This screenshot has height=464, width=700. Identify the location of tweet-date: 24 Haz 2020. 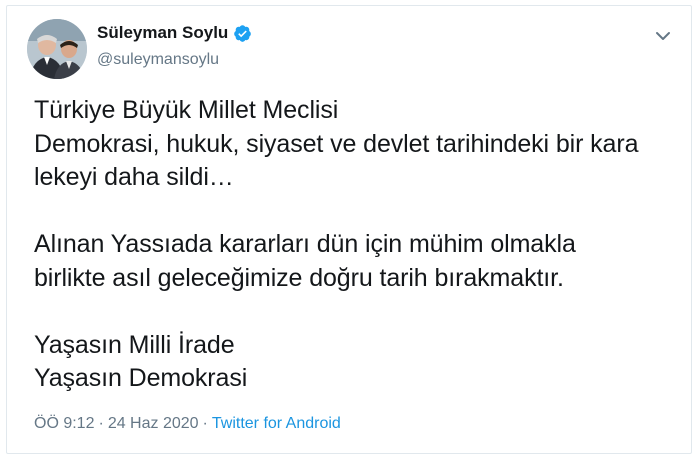
(153, 424).